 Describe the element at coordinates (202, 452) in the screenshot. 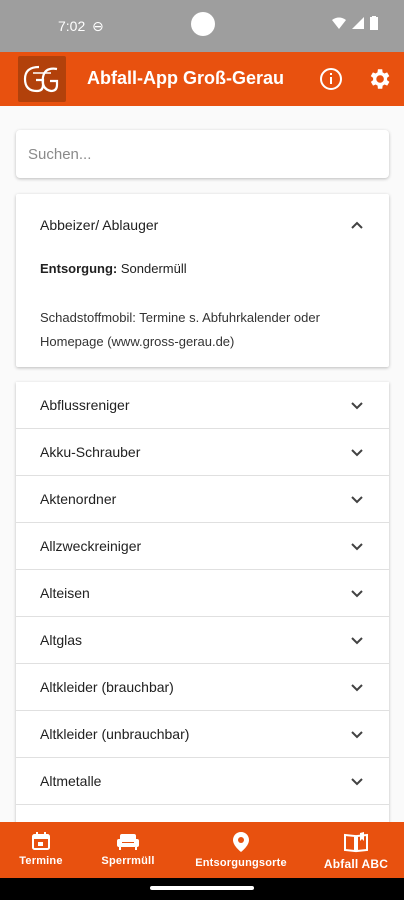

I see `list-item: Akku-Schrauber` at that location.